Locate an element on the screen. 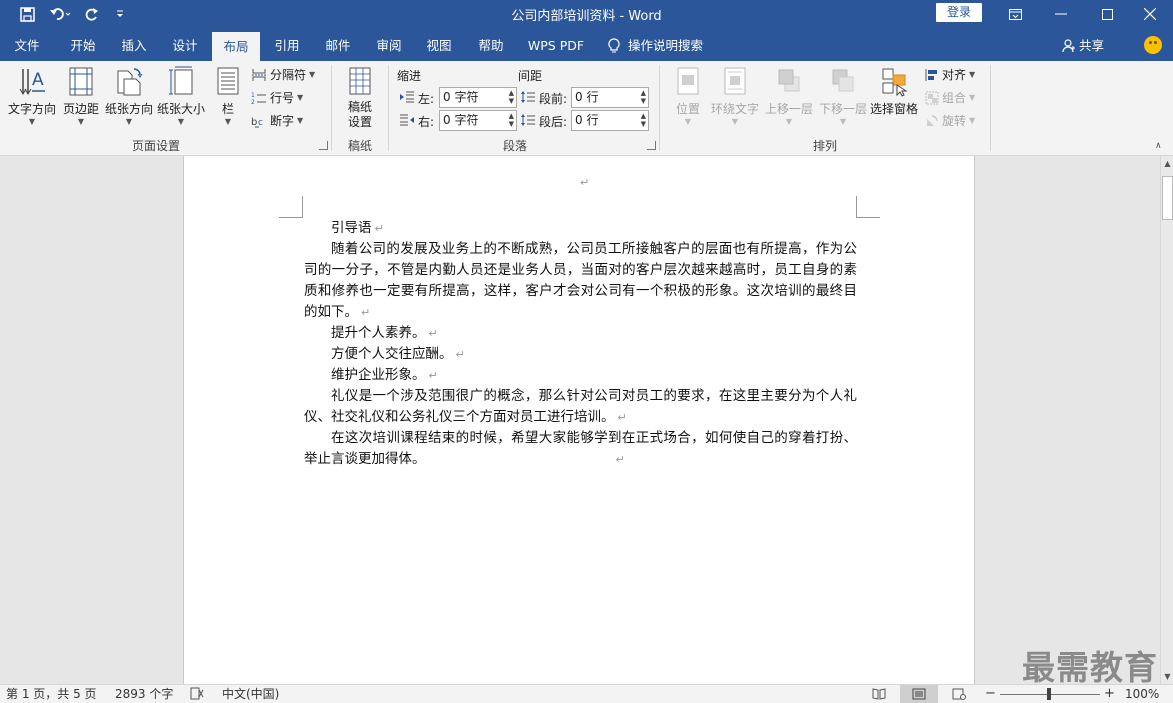 This screenshot has height=703, width=1173. share-label: 共享 is located at coordinates (1092, 45).